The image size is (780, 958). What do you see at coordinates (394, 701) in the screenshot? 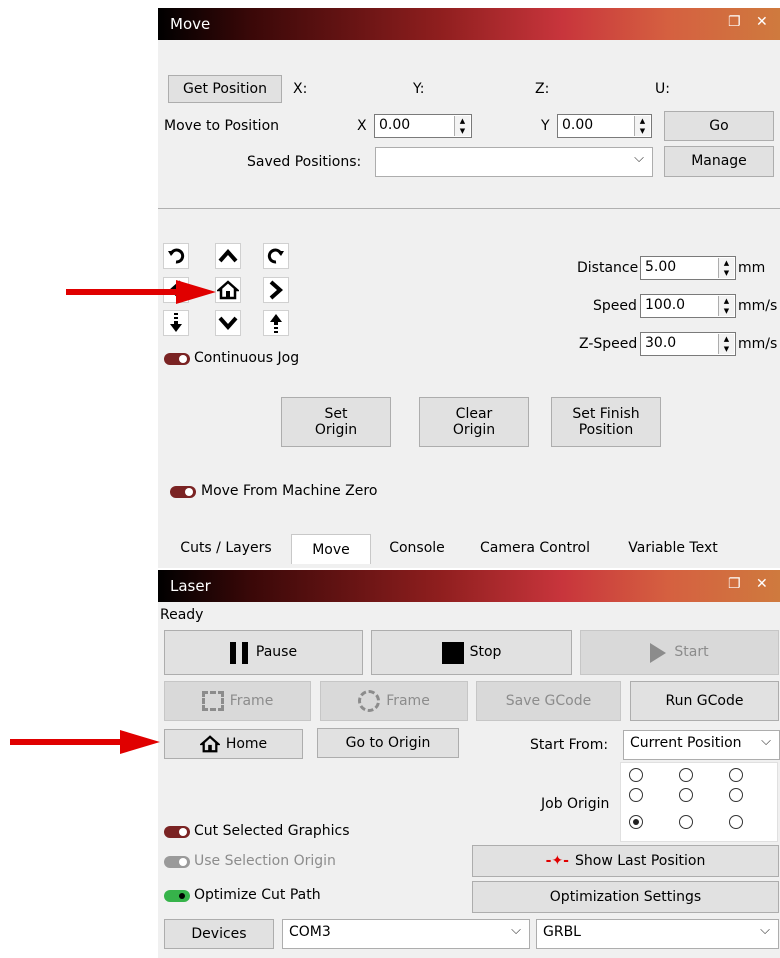
I see `frame-circle-button: Frame` at bounding box center [394, 701].